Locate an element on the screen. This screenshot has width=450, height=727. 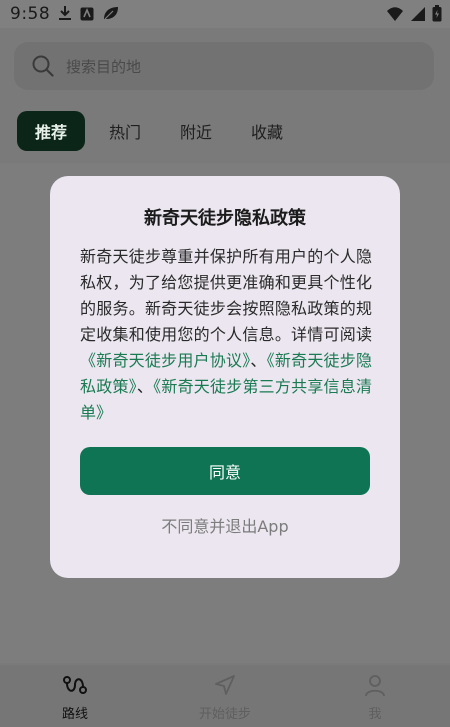
search-input: 搜索目的地 is located at coordinates (224, 66).